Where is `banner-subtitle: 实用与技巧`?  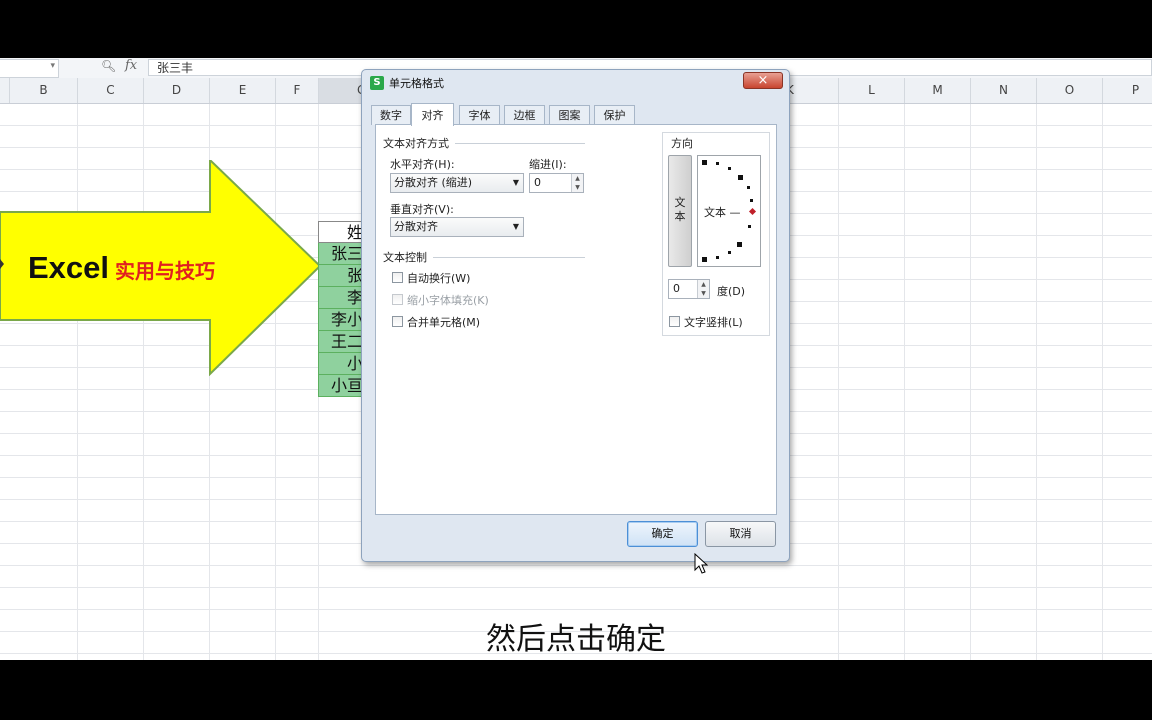 banner-subtitle: 实用与技巧 is located at coordinates (165, 272).